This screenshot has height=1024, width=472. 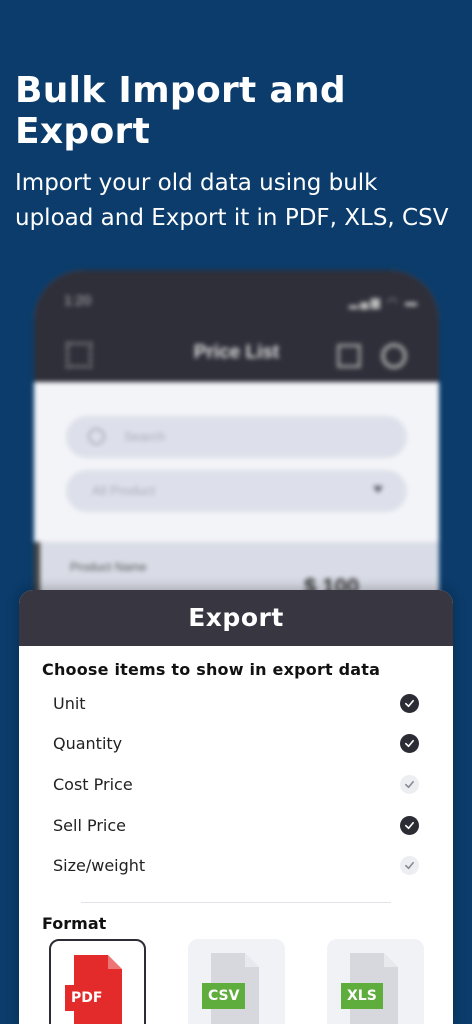 What do you see at coordinates (236, 865) in the screenshot?
I see `option-size-weight: Size/weight` at bounding box center [236, 865].